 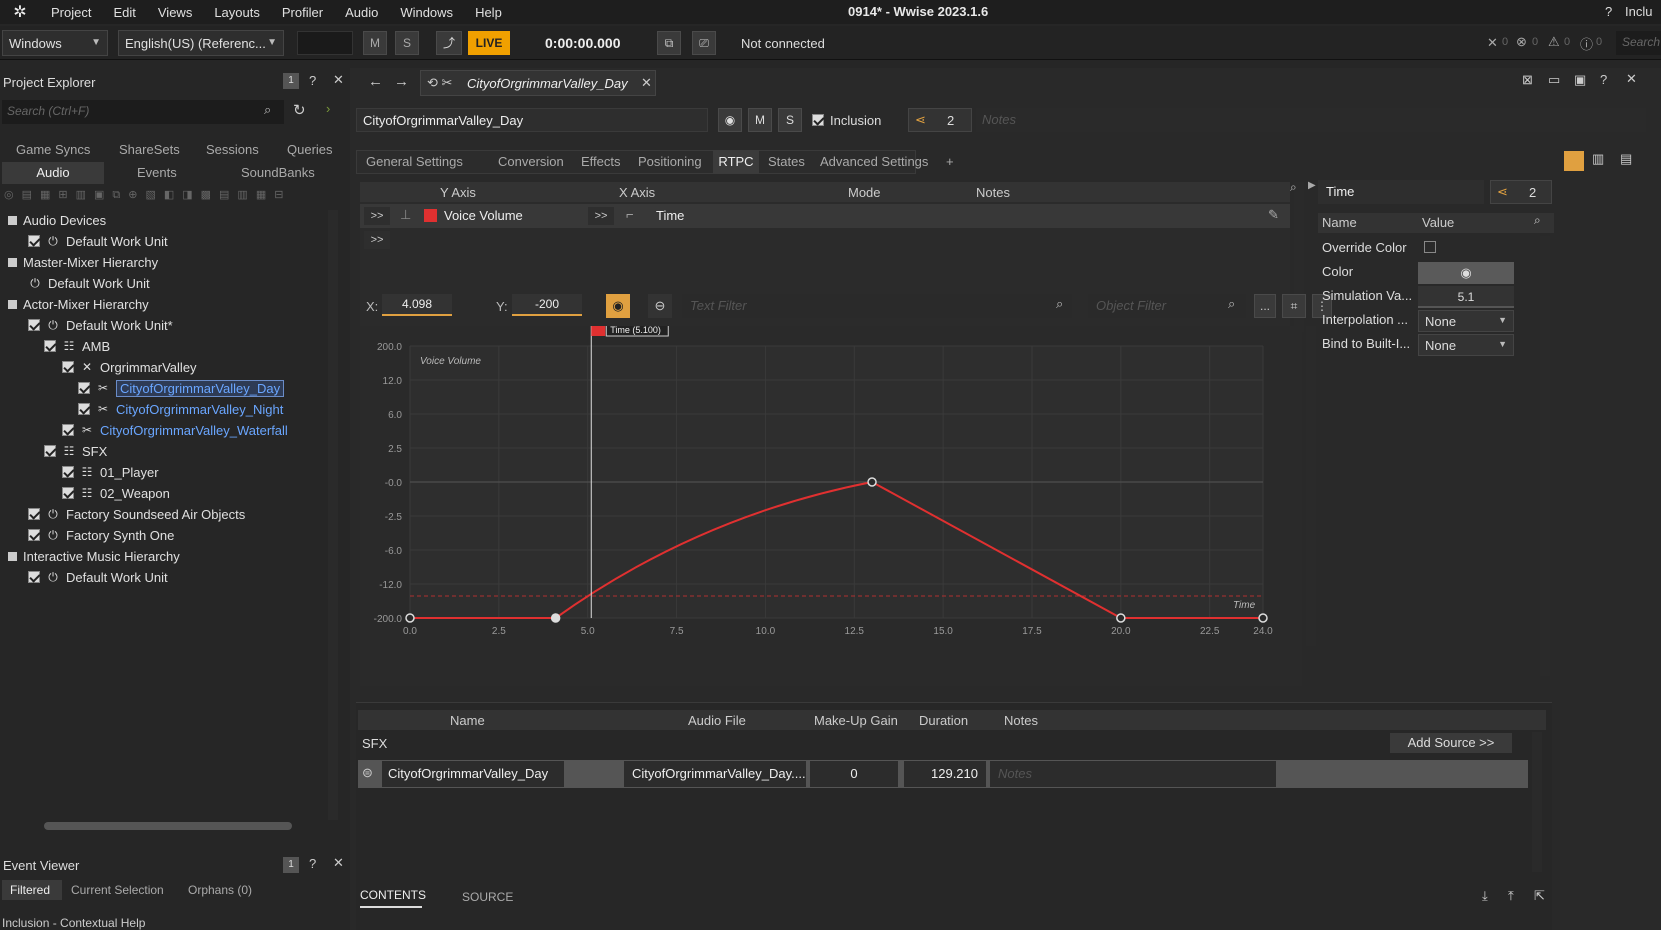 I want to click on mute-button: M, so click(x=760, y=120).